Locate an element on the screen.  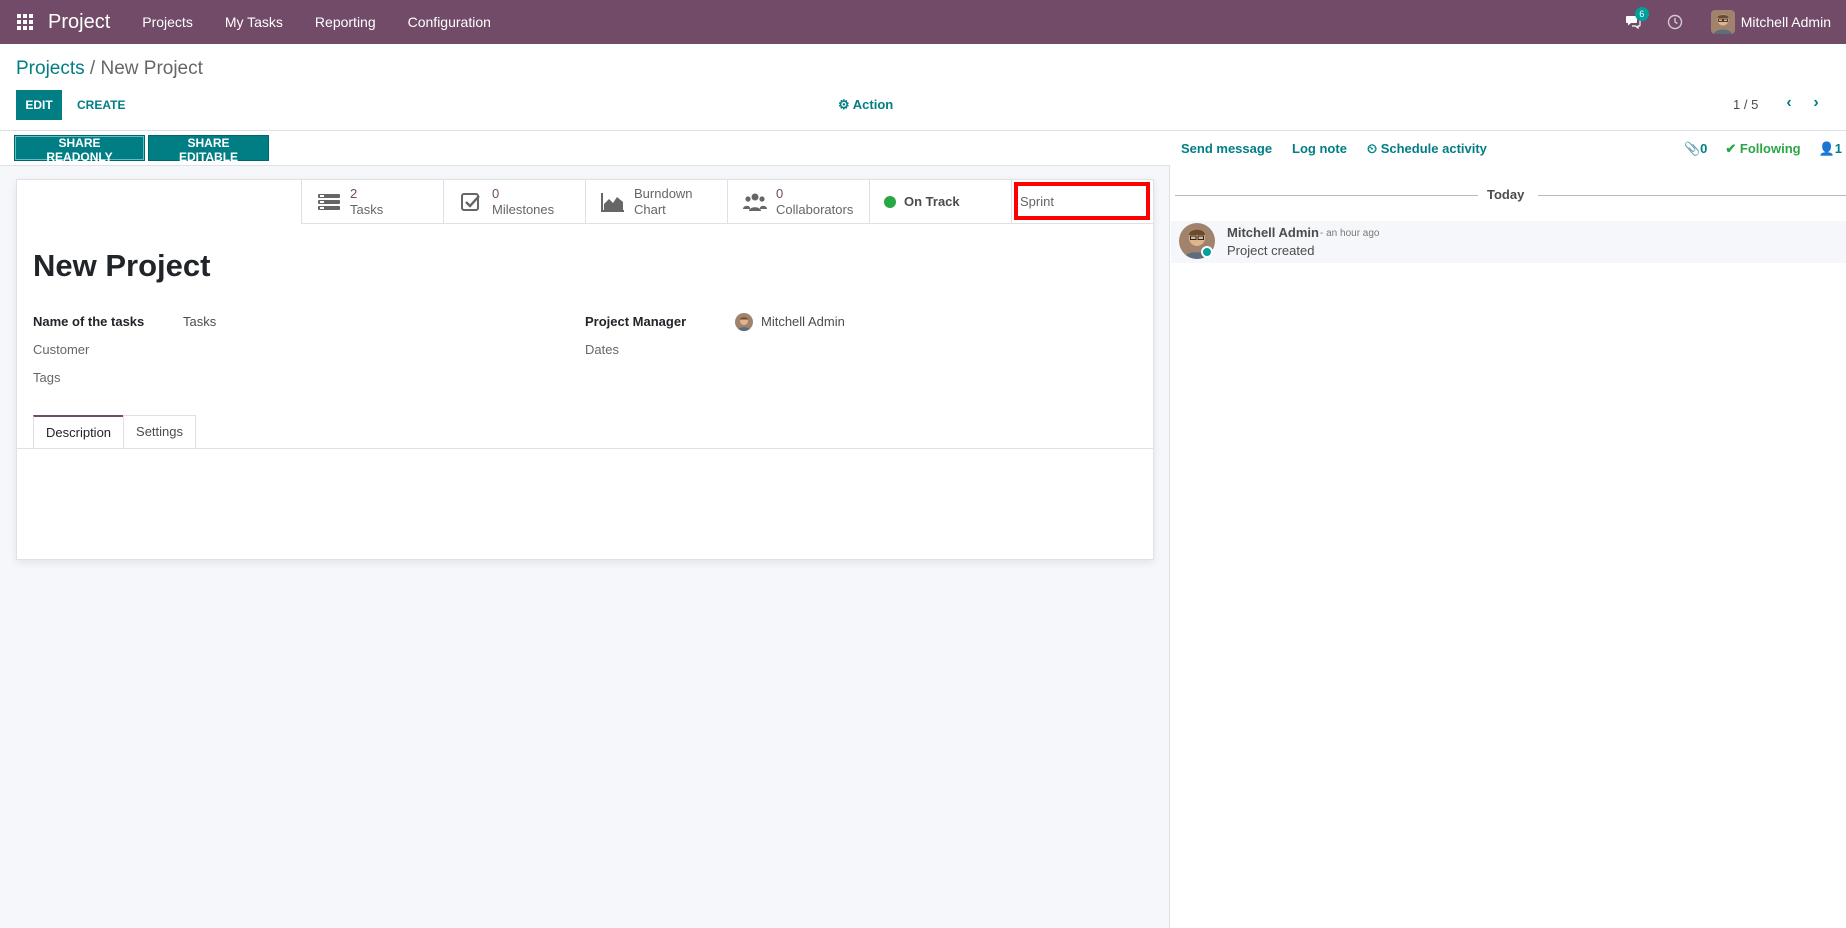
message-body: Project created is located at coordinates (1271, 250).